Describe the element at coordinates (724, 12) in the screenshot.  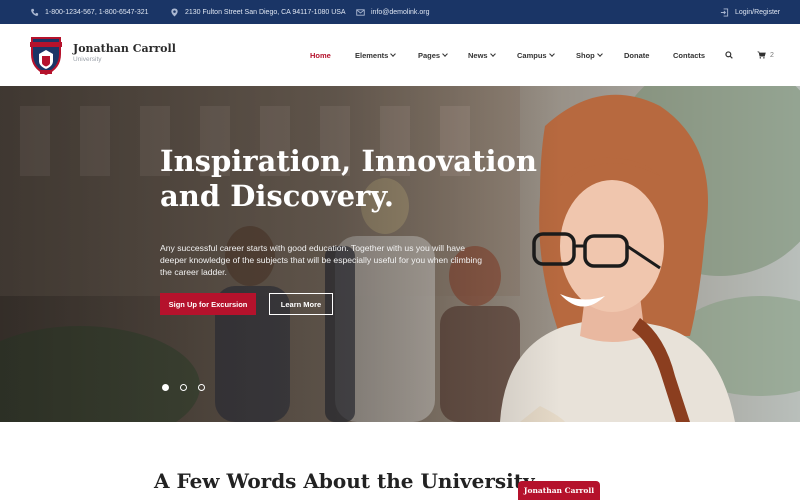
I see `login-icon` at that location.